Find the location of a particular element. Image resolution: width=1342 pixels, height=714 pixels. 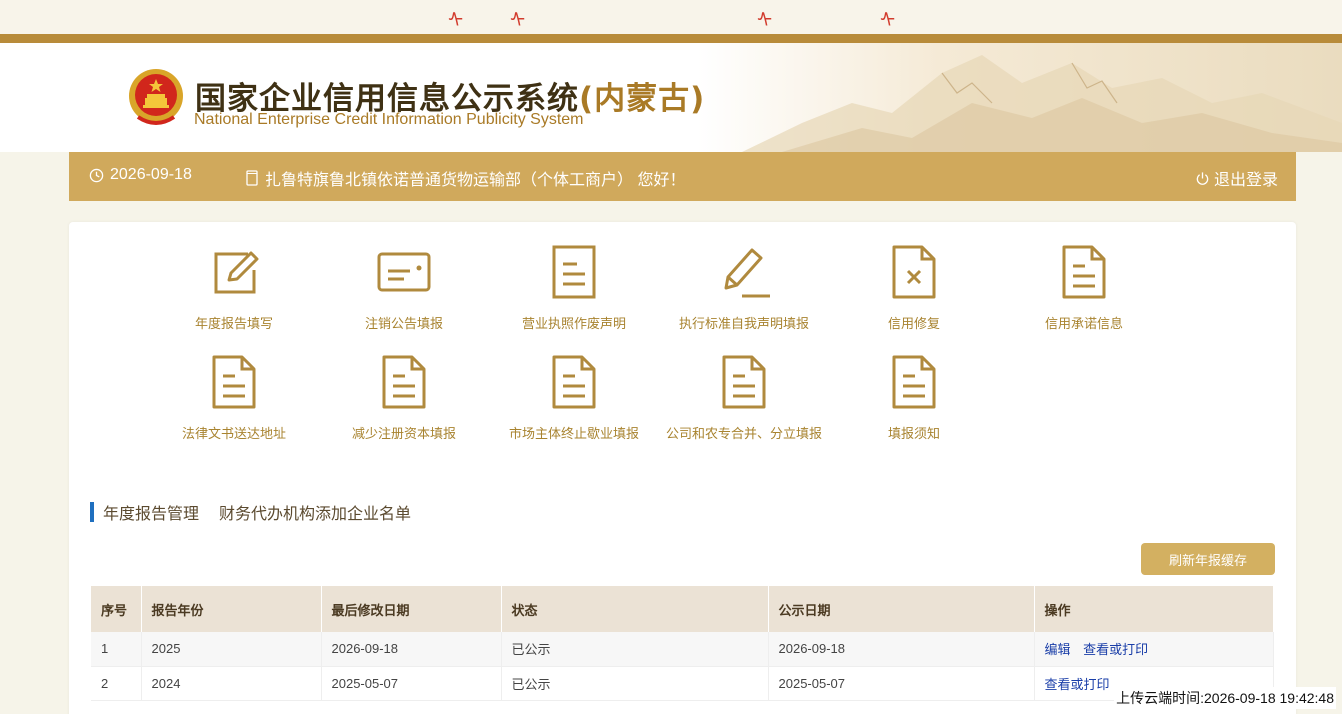

id-card-icon is located at coordinates (404, 272).